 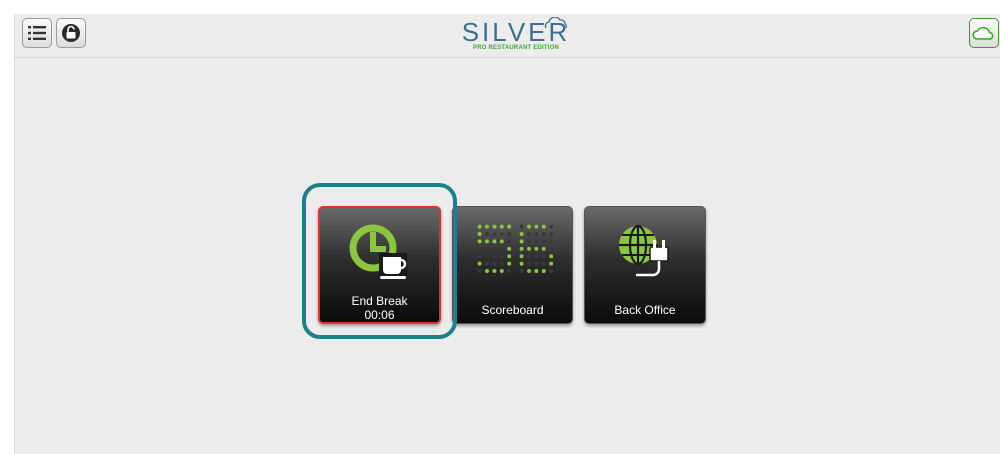 I want to click on top-toolbar: SILVER PRO RESTAURANT EDITION, so click(x=507, y=36).